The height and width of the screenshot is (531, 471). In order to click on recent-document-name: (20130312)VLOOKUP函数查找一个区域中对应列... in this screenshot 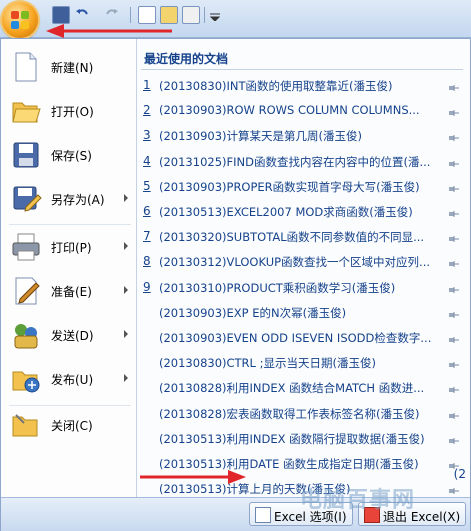, I will do `click(295, 262)`.